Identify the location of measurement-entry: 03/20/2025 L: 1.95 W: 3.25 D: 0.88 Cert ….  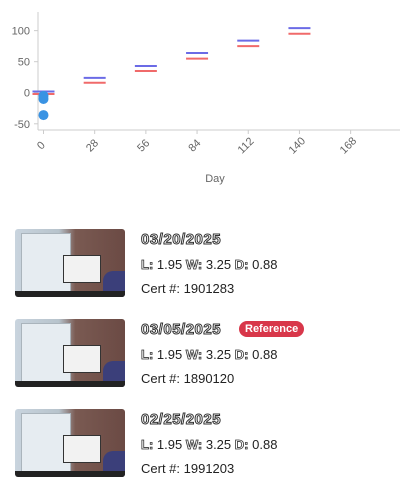
(210, 265).